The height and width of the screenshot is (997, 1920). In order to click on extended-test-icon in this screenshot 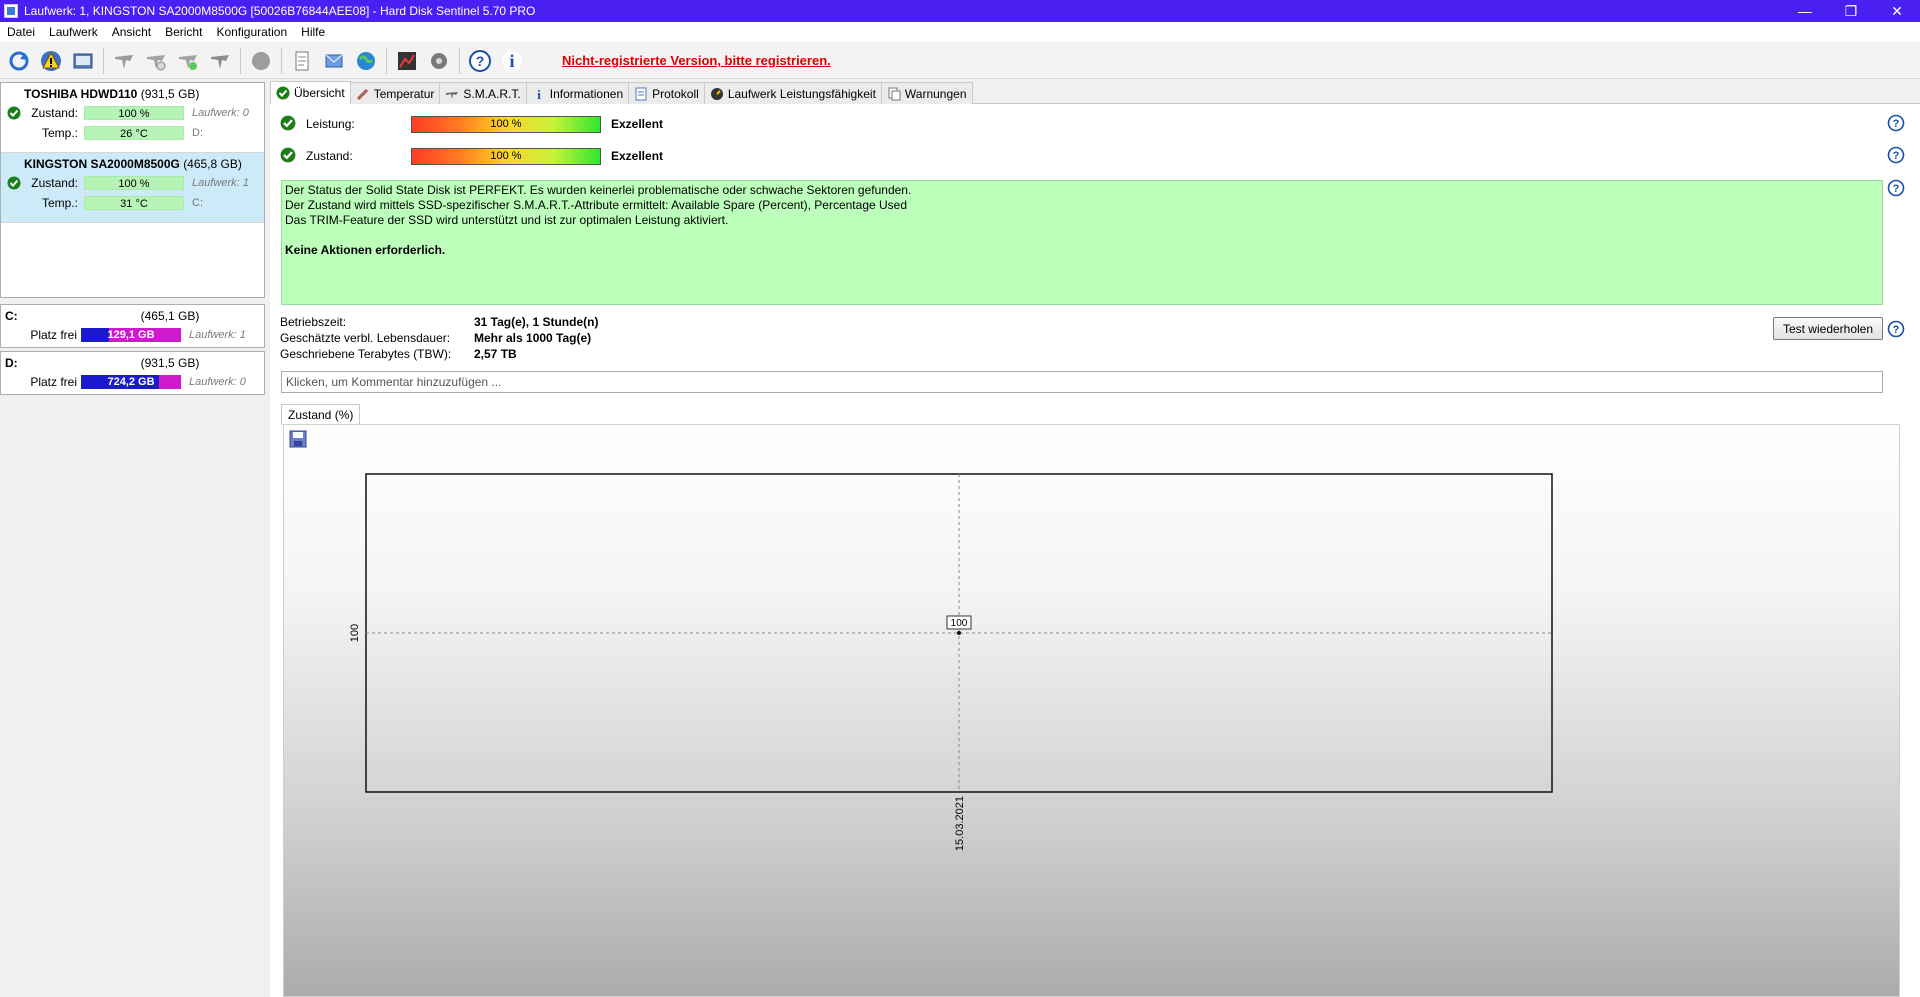, I will do `click(188, 61)`.